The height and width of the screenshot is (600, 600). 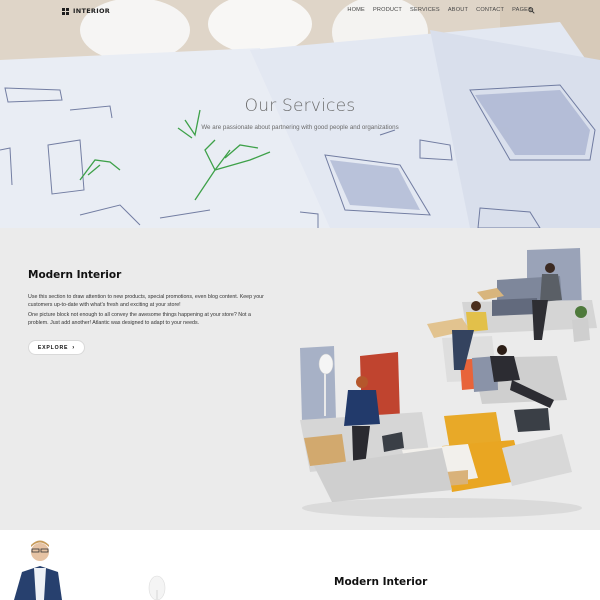 What do you see at coordinates (66, 11) in the screenshot?
I see `logo-grid-icon` at bounding box center [66, 11].